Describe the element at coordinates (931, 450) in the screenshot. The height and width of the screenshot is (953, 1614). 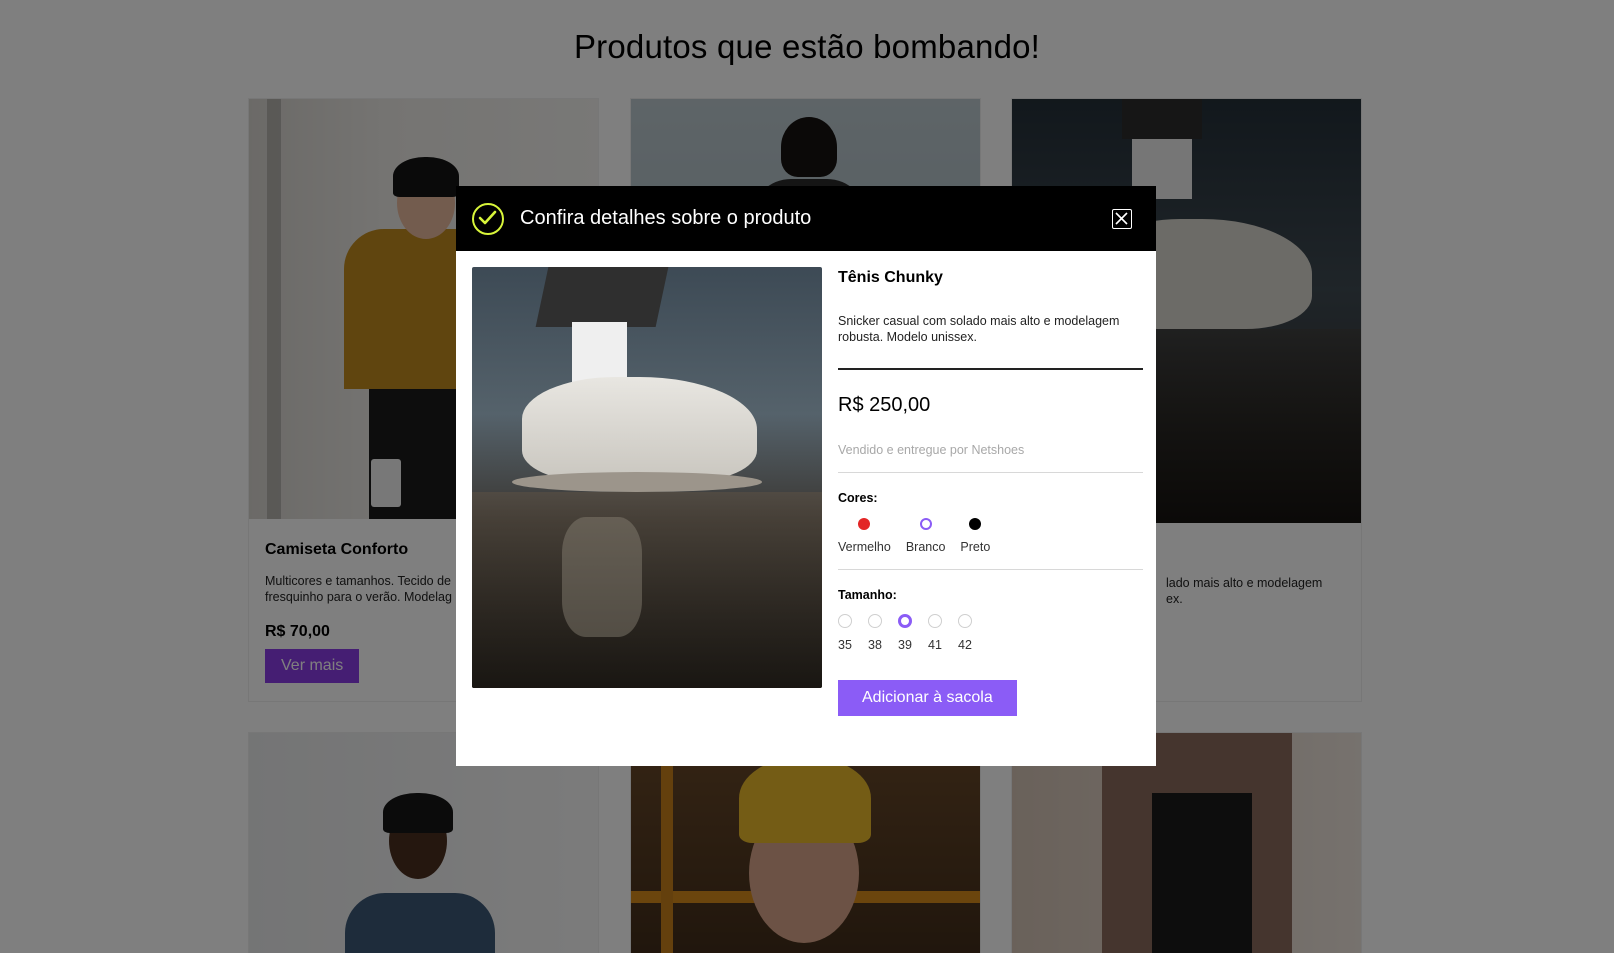
I see `seller-text: Vendido e entregue por Netshoes` at that location.